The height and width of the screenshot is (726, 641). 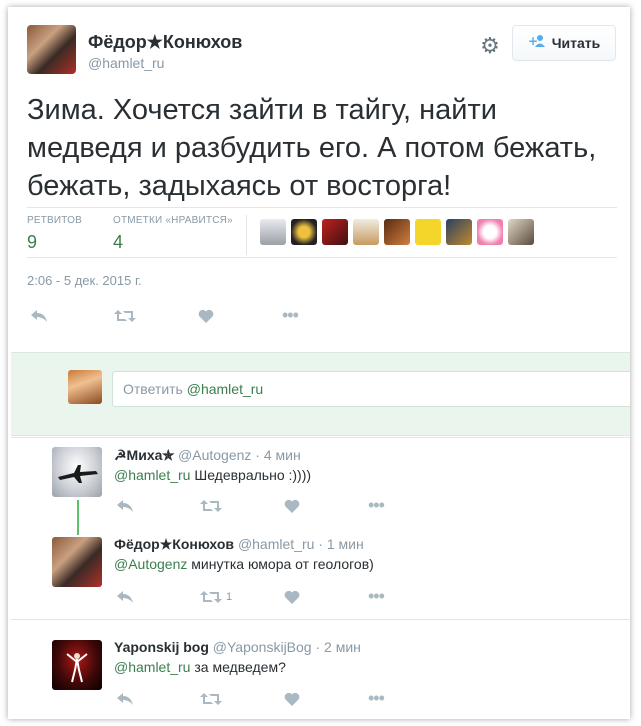 I want to click on retweet-icon: 1, so click(x=242, y=597).